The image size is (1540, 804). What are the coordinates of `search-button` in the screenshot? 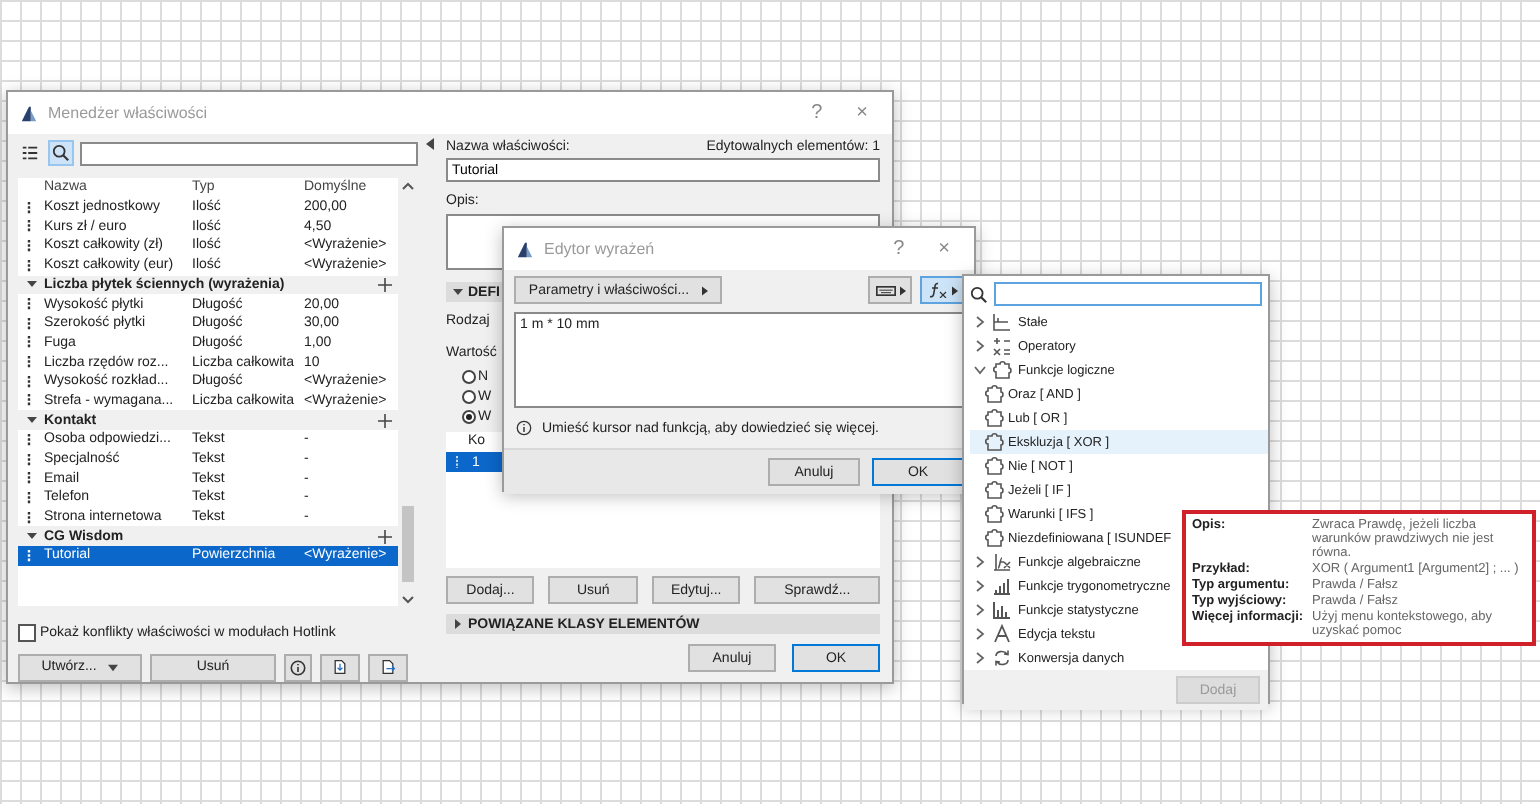 It's located at (61, 153).